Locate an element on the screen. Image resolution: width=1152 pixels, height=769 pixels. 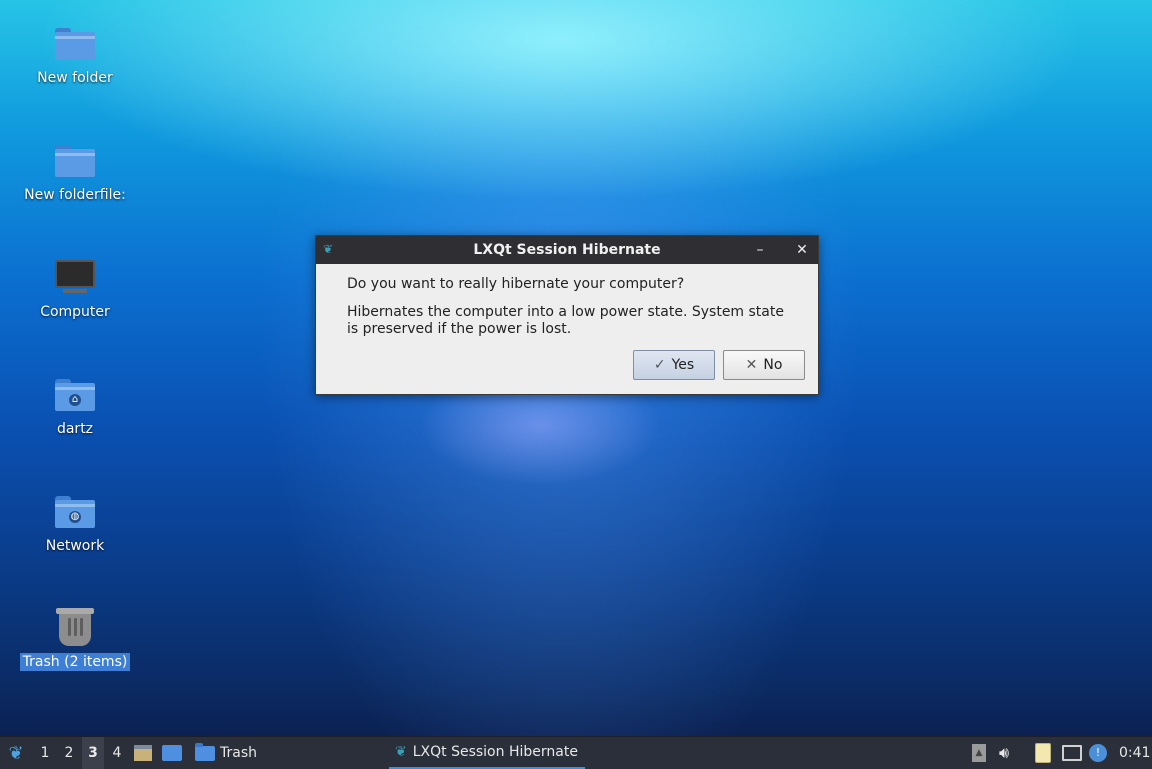
desktop-icon is located at coordinates (172, 753).